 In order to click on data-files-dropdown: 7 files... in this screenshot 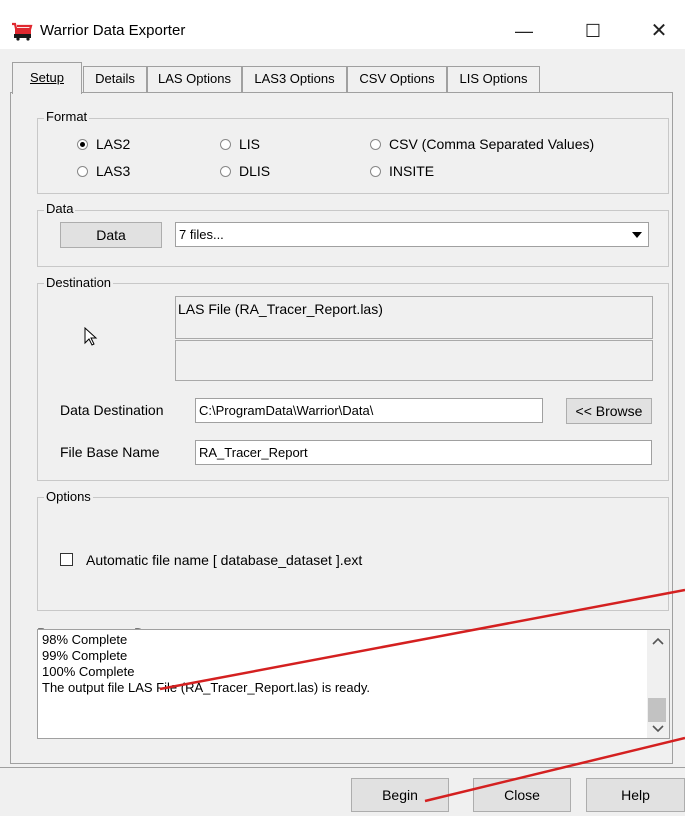, I will do `click(412, 234)`.